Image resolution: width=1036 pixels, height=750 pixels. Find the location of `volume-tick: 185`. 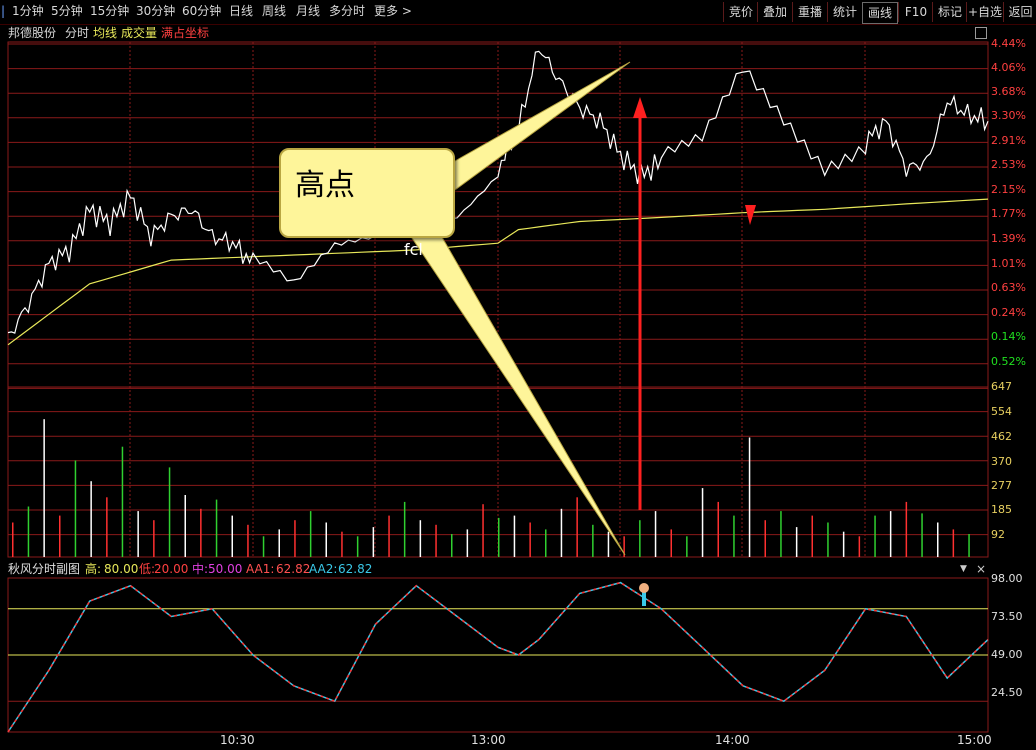

volume-tick: 185 is located at coordinates (1001, 509).